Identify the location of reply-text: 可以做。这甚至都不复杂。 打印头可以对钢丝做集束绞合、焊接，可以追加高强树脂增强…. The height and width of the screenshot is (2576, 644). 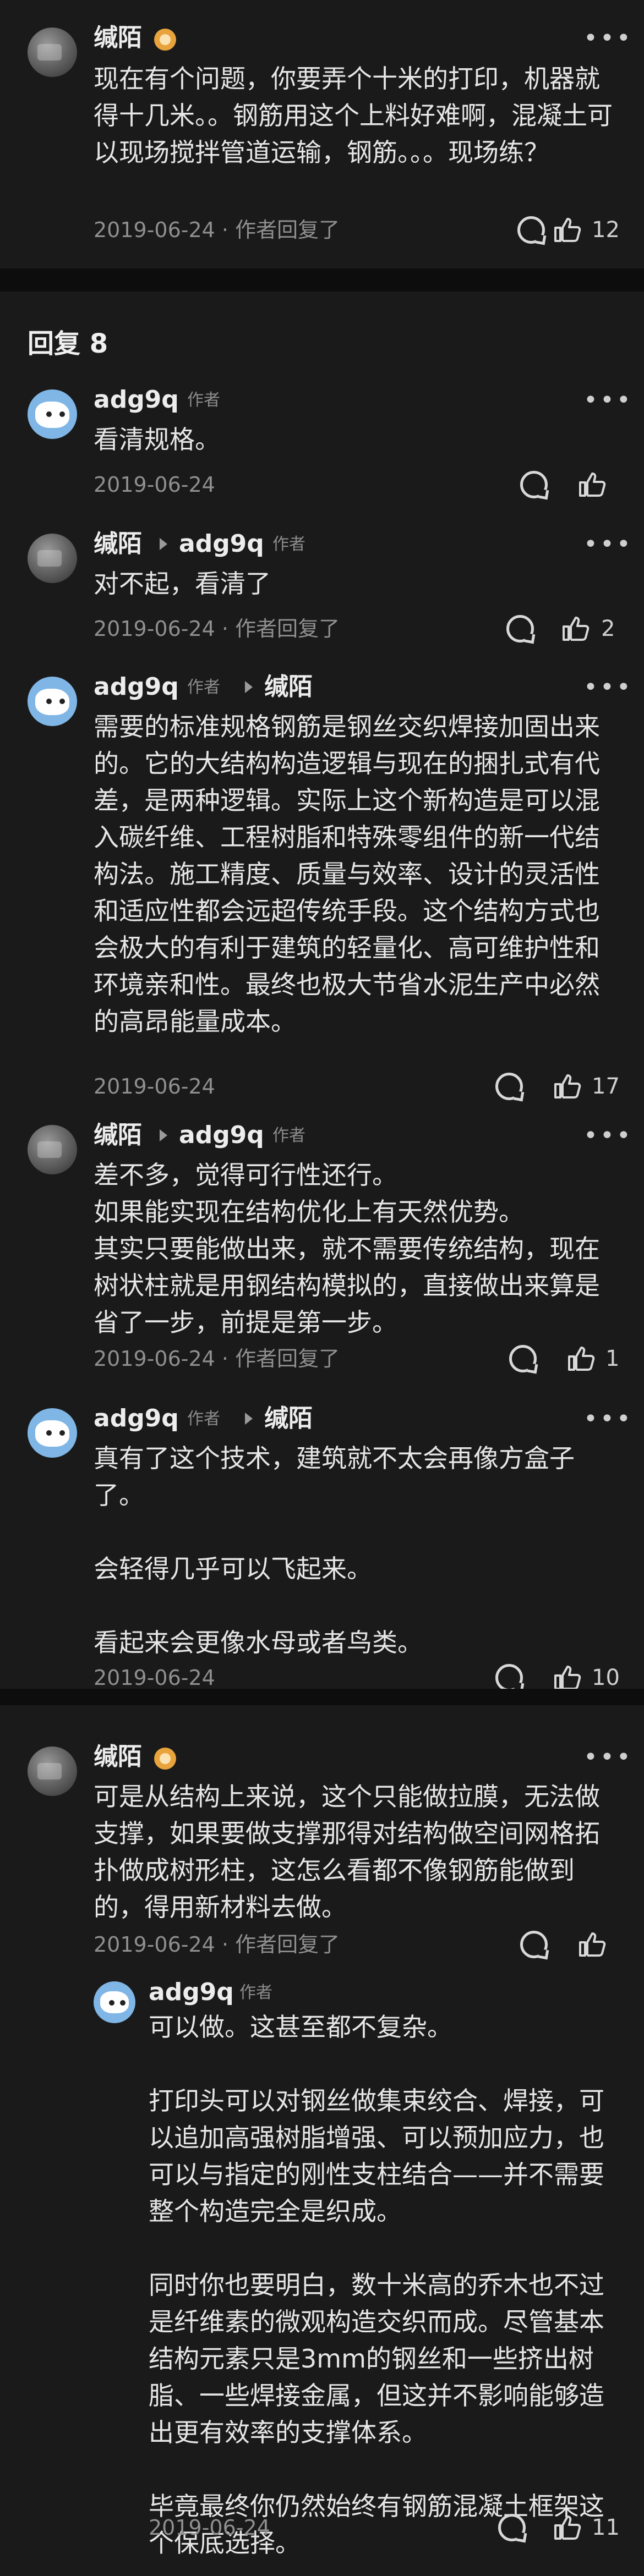
(376, 2285).